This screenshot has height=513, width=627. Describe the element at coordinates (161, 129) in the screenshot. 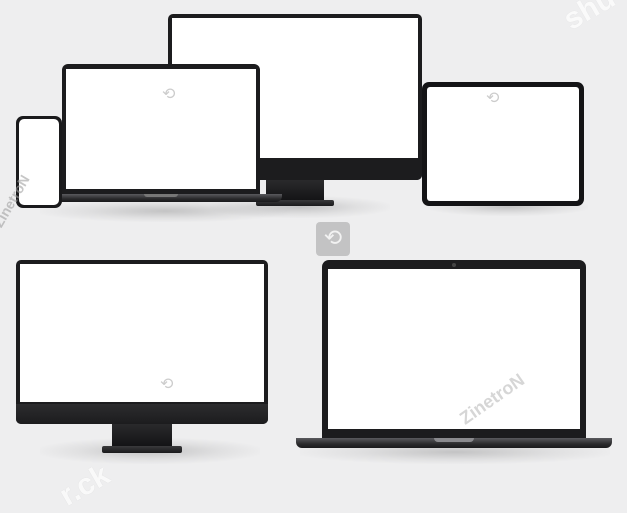

I see `laptop-top-screen` at that location.